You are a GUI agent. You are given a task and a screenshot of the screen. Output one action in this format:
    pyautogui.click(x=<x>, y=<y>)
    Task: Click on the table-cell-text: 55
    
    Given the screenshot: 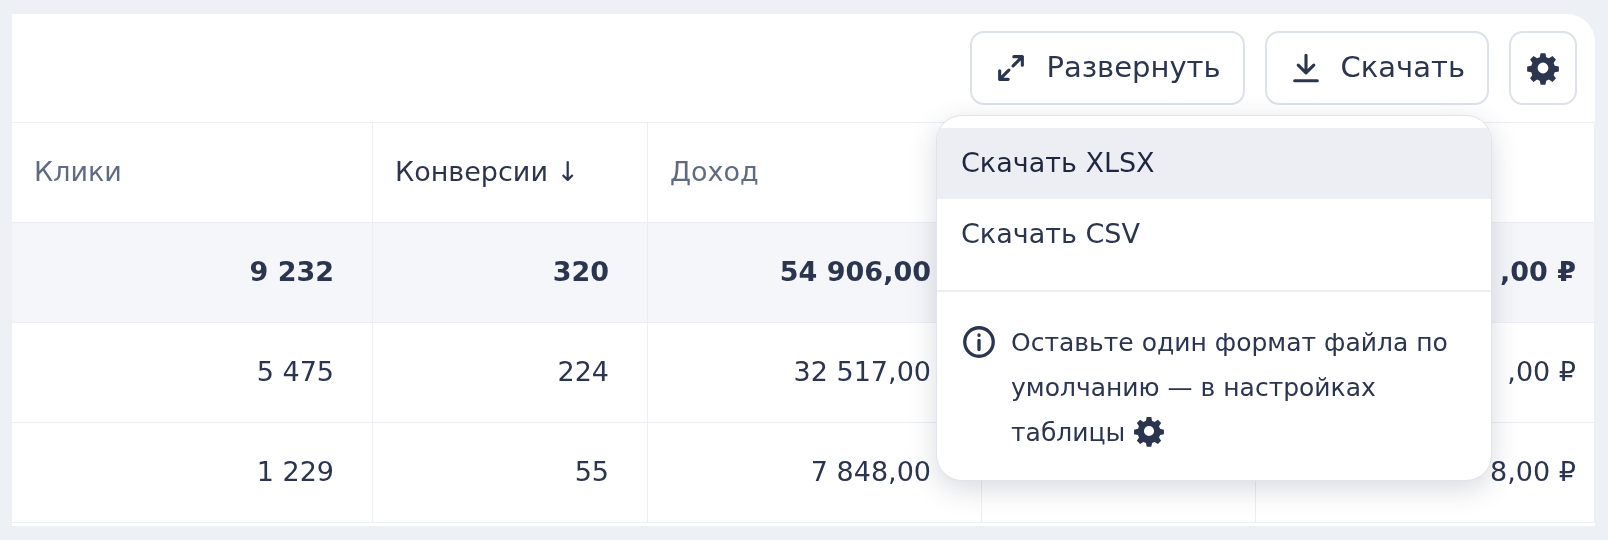 What is the action you would take?
    pyautogui.click(x=591, y=472)
    